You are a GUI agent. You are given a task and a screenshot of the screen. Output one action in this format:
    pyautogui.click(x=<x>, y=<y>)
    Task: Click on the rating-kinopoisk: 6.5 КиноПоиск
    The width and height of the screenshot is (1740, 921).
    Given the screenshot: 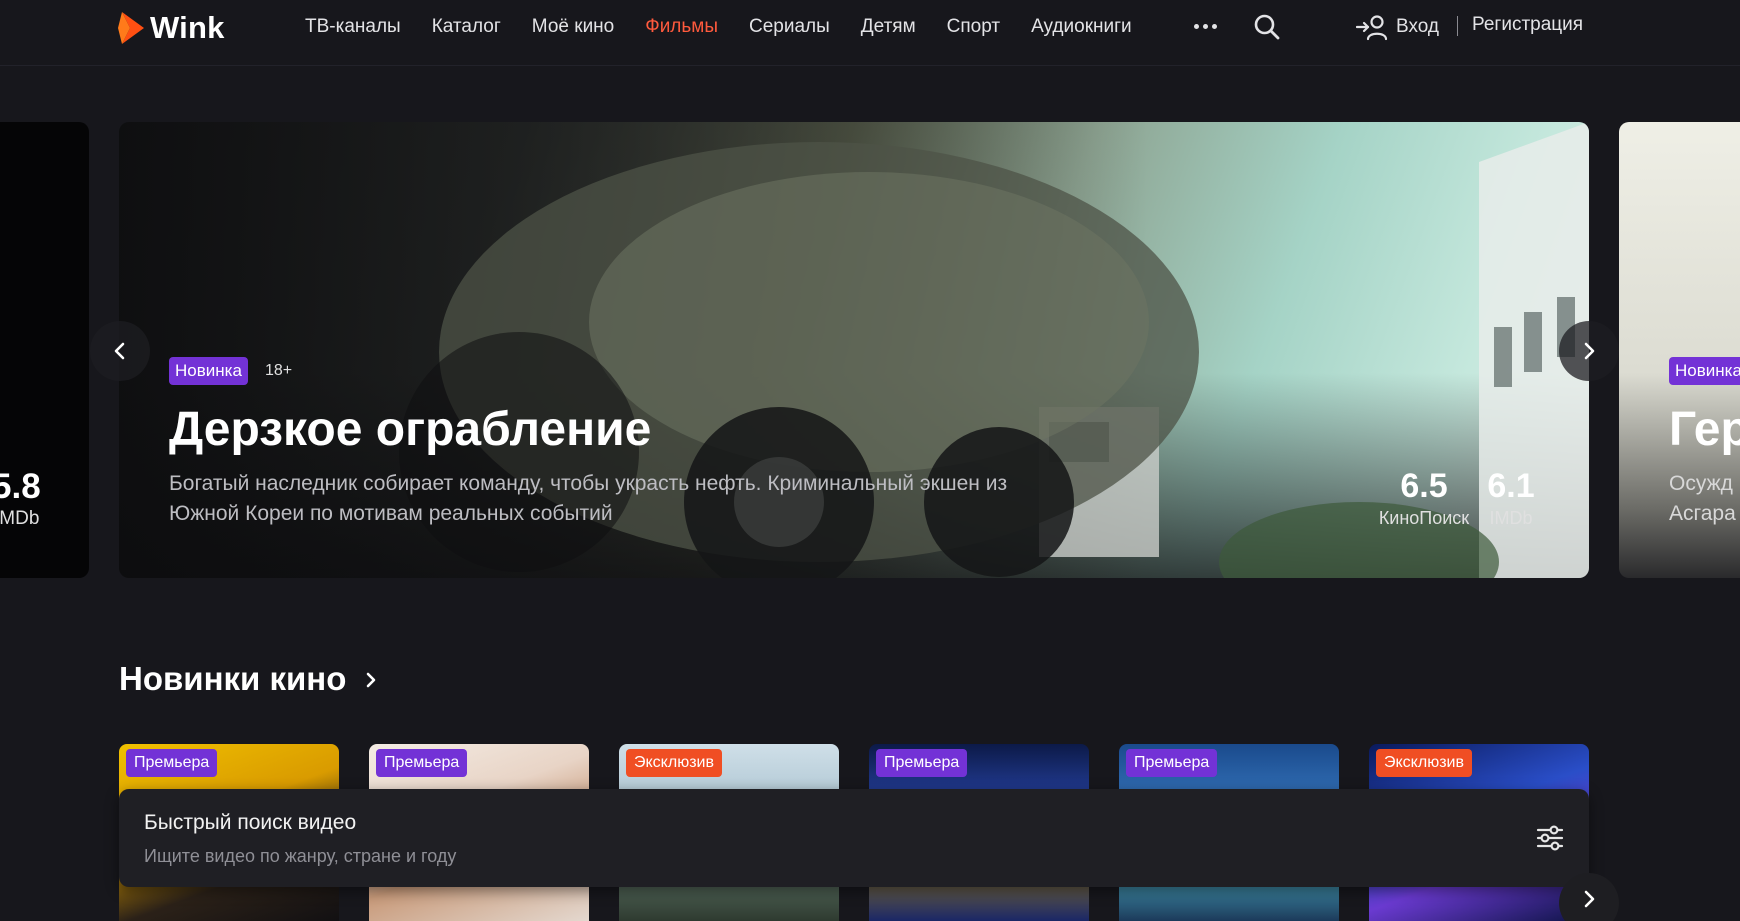 What is the action you would take?
    pyautogui.click(x=1424, y=498)
    